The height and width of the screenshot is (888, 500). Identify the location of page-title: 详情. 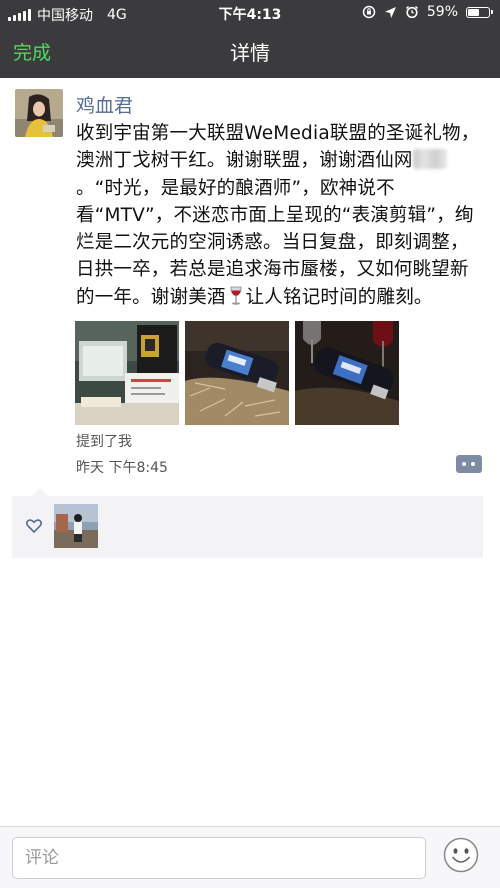
(250, 53).